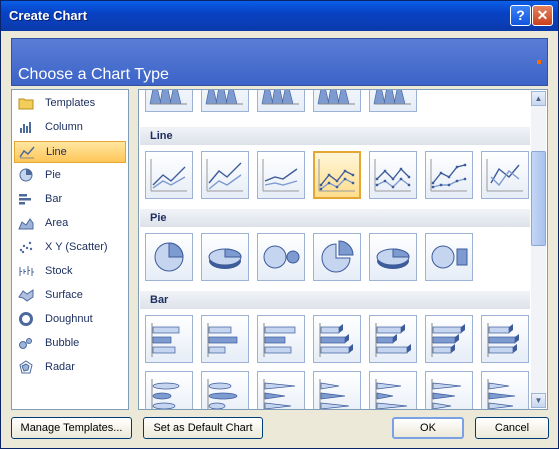 The width and height of the screenshot is (559, 449). I want to click on header-accent-dot, so click(539, 62).